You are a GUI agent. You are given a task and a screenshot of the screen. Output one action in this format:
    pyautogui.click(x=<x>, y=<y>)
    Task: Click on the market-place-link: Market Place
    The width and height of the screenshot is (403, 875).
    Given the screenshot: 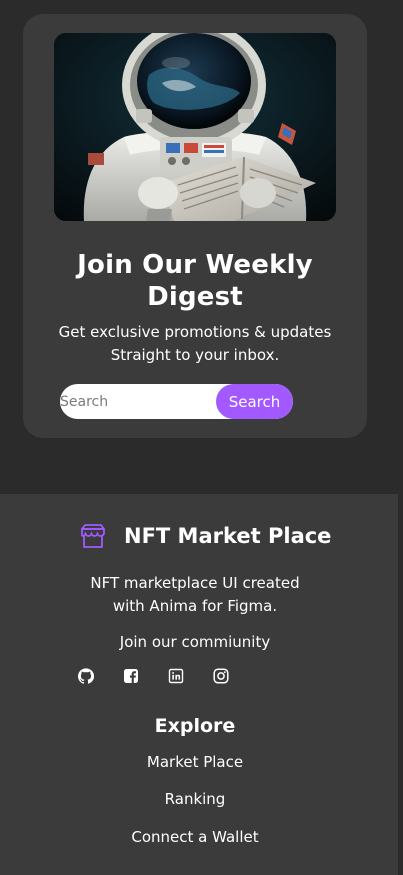 What is the action you would take?
    pyautogui.click(x=195, y=762)
    